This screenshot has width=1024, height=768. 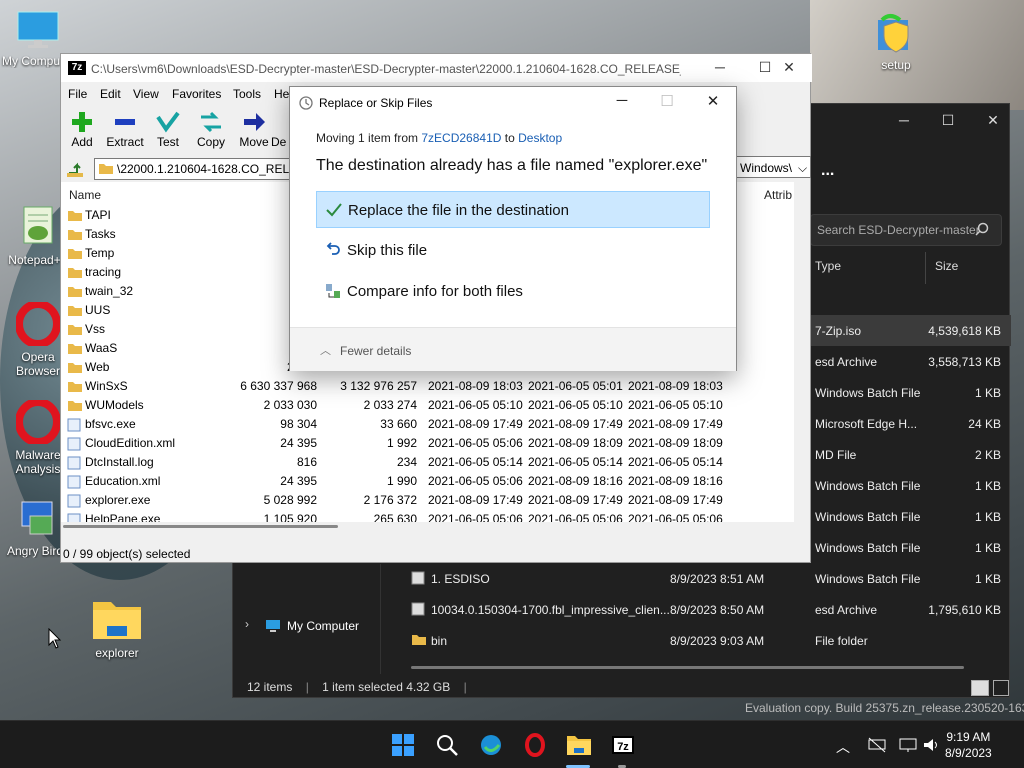 I want to click on column-header-size: Size, so click(x=946, y=266).